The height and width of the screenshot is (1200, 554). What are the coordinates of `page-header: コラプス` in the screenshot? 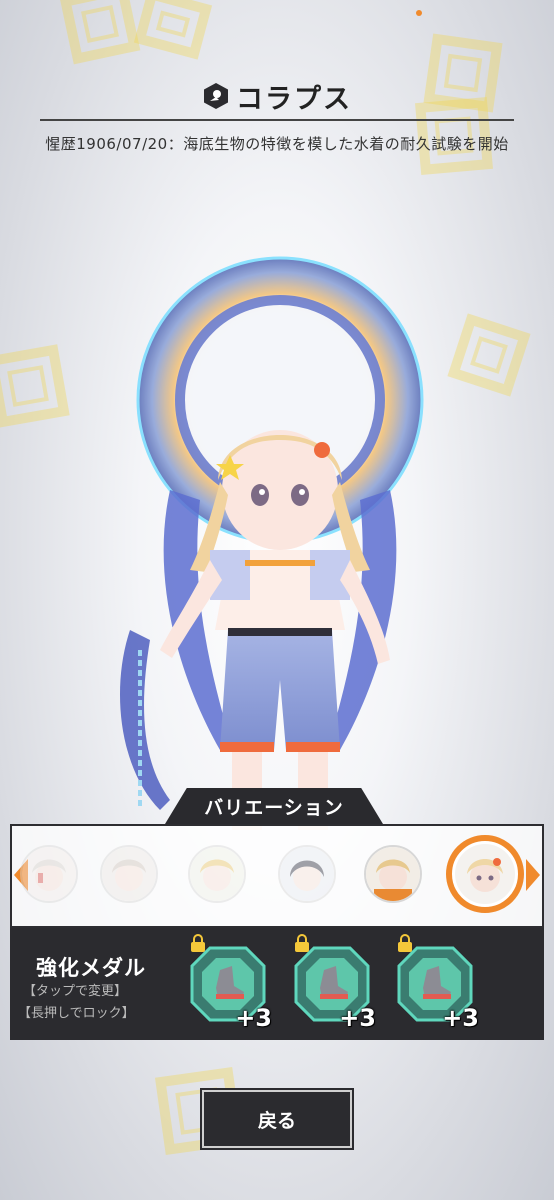 It's located at (277, 96).